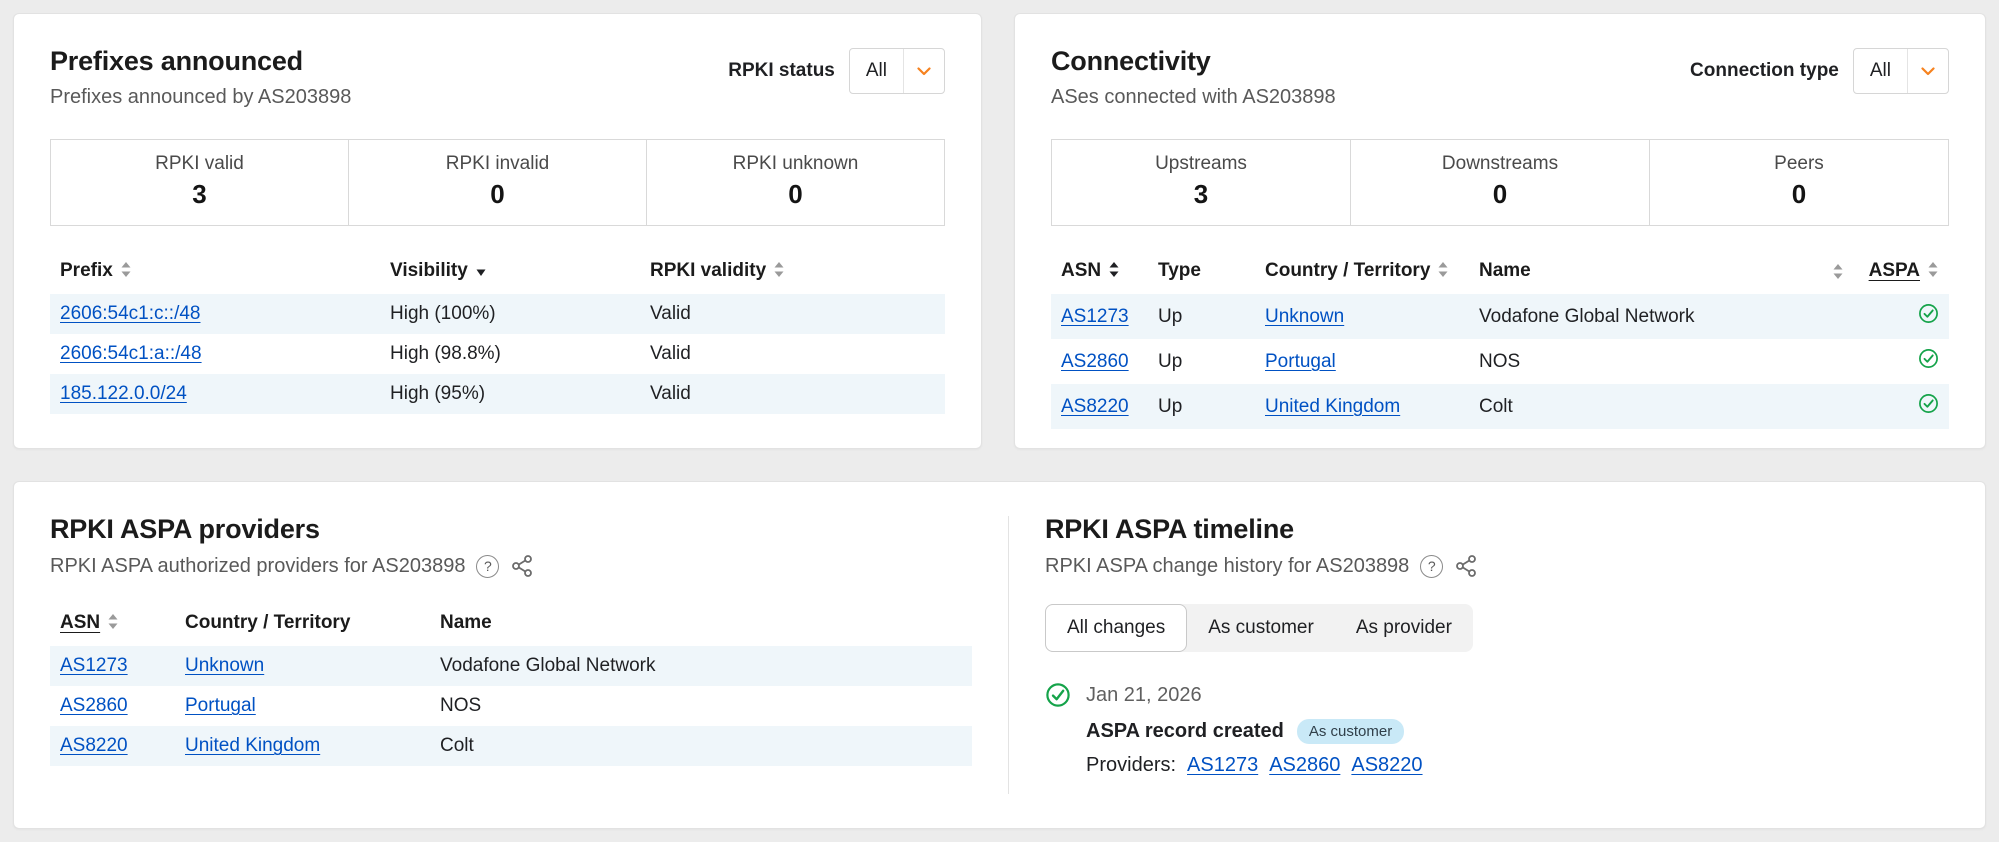 The image size is (1999, 842). Describe the element at coordinates (1116, 628) in the screenshot. I see `tab-all-changes: All changes` at that location.